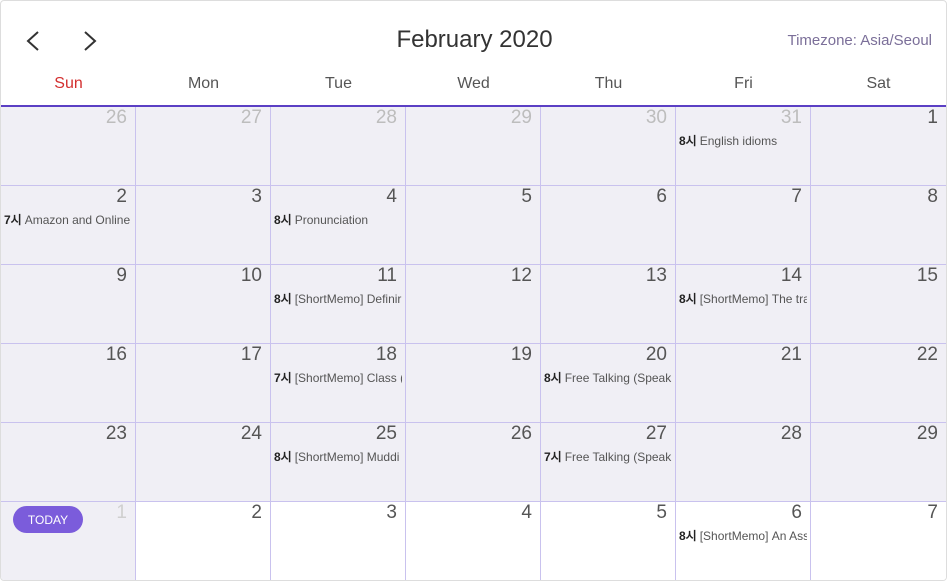  I want to click on day-number: 25, so click(386, 433).